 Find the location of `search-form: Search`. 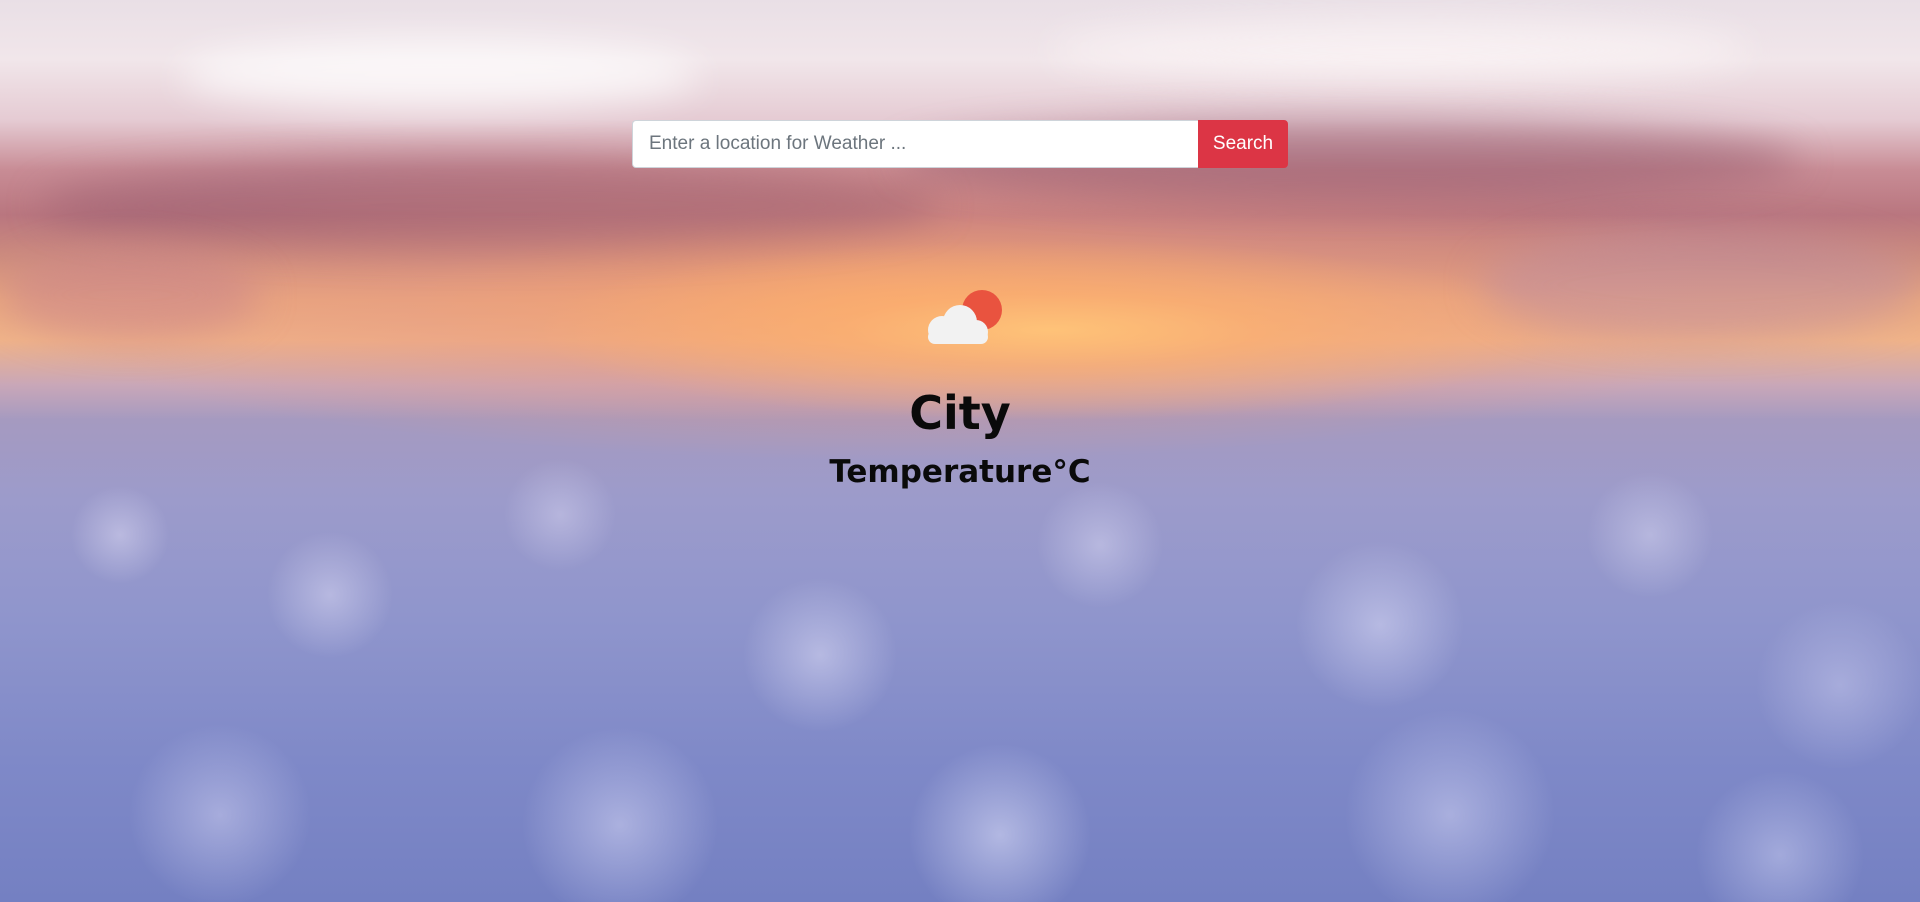

search-form: Search is located at coordinates (960, 144).